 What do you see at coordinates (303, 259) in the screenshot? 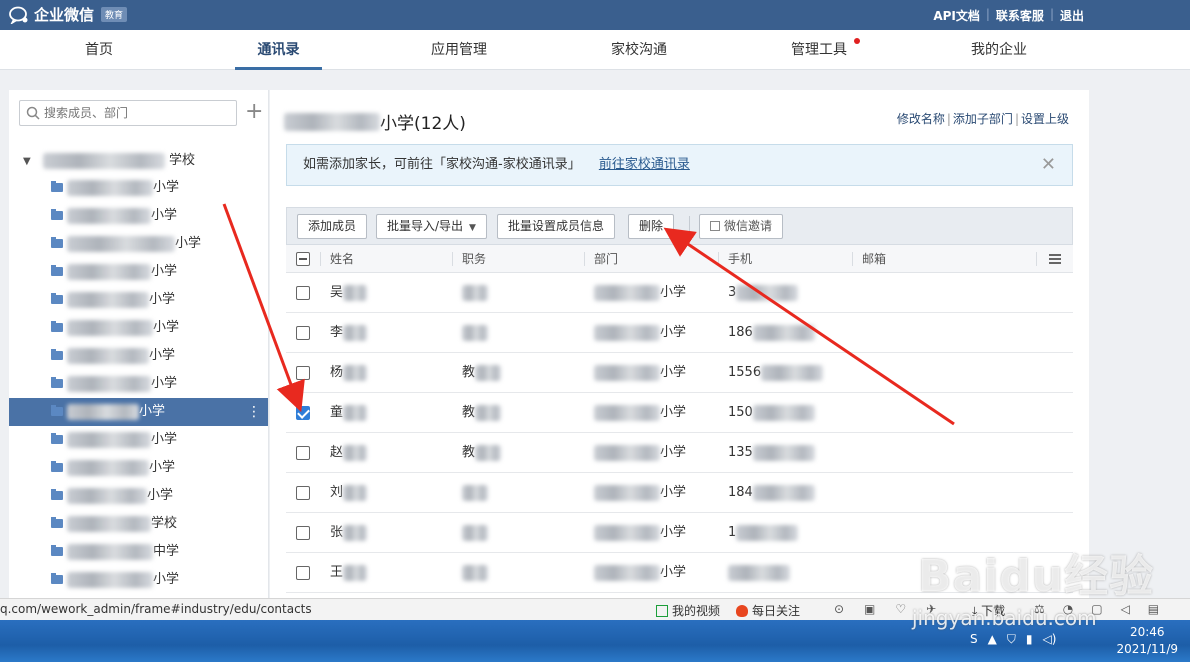
I see `select-all-checkbox` at bounding box center [303, 259].